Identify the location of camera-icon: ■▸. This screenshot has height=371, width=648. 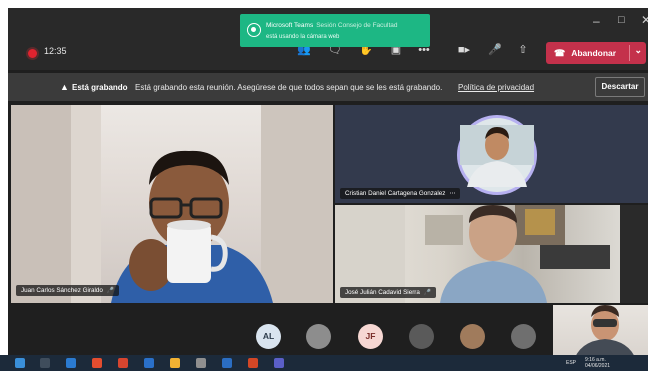
(464, 50).